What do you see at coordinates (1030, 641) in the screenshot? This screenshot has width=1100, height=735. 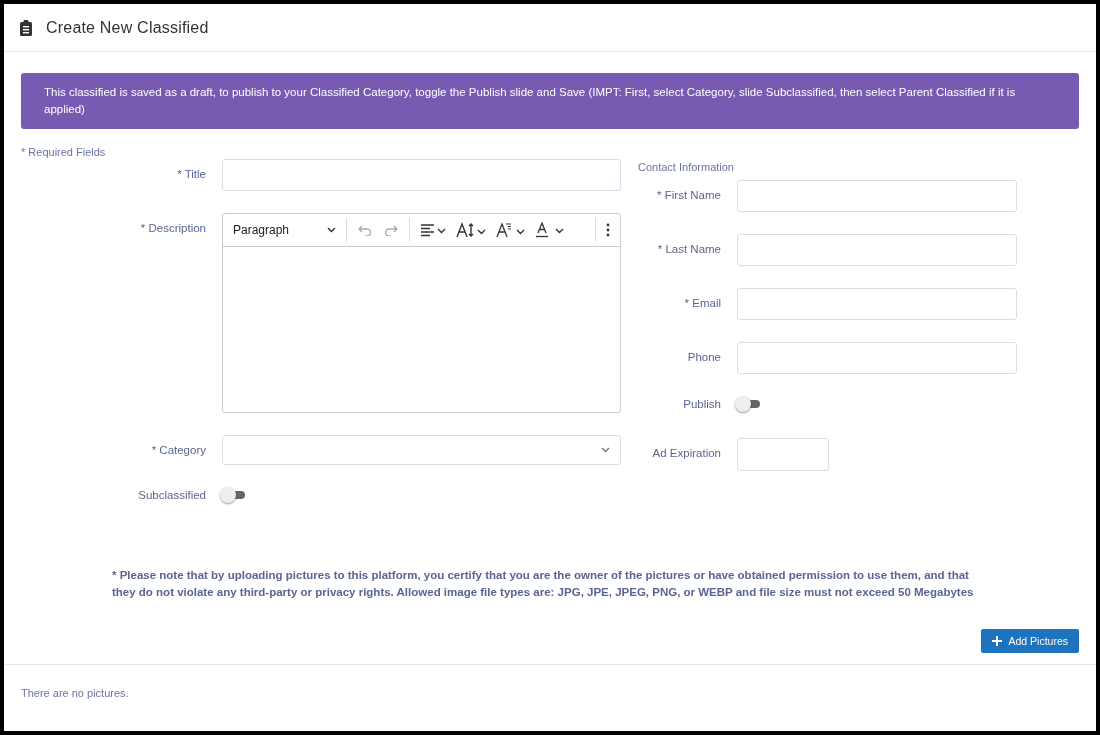 I see `add-pictures-button: Add Pictures` at bounding box center [1030, 641].